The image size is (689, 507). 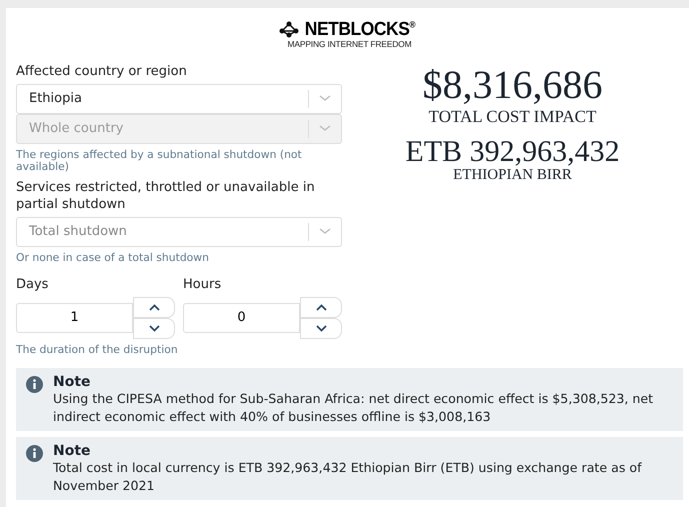 I want to click on help-text: The regions affected by a subnational shutdown (not available), so click(x=159, y=160).